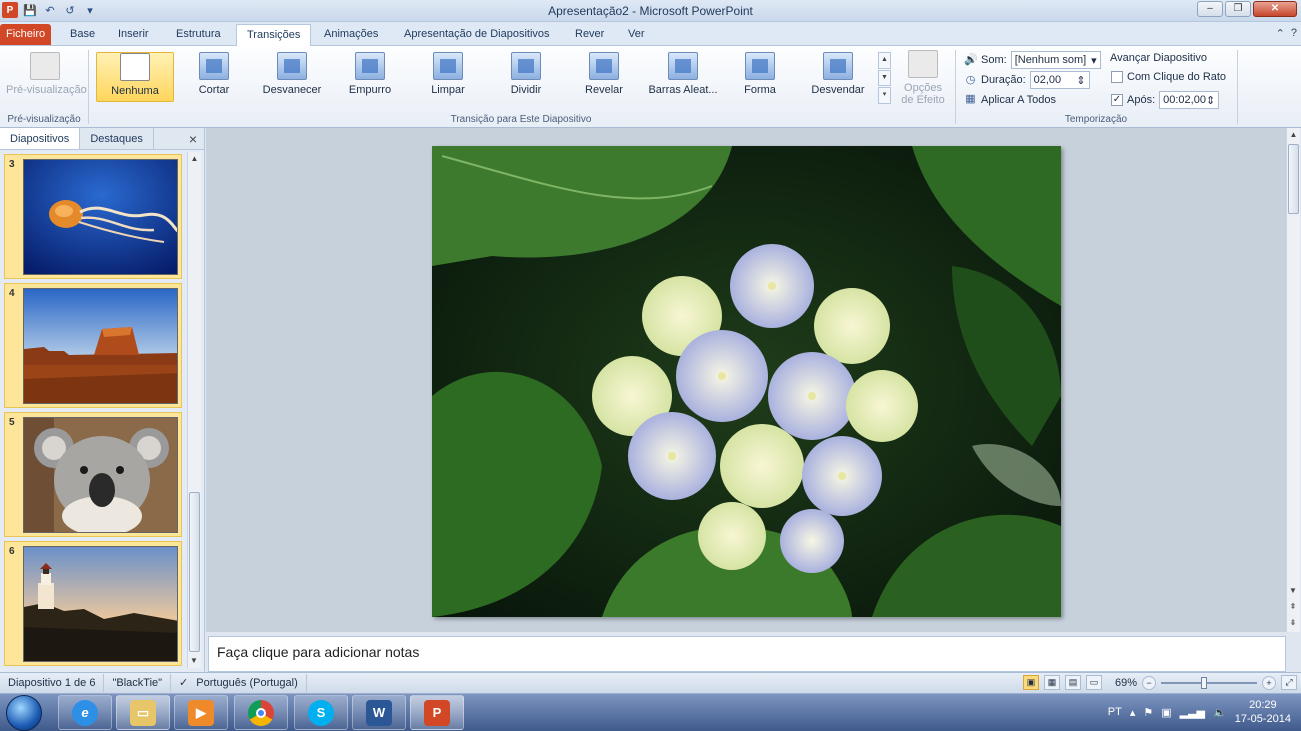 This screenshot has height=731, width=1301. Describe the element at coordinates (1051, 682) in the screenshot. I see `slide-sorter-icon: ▦` at that location.